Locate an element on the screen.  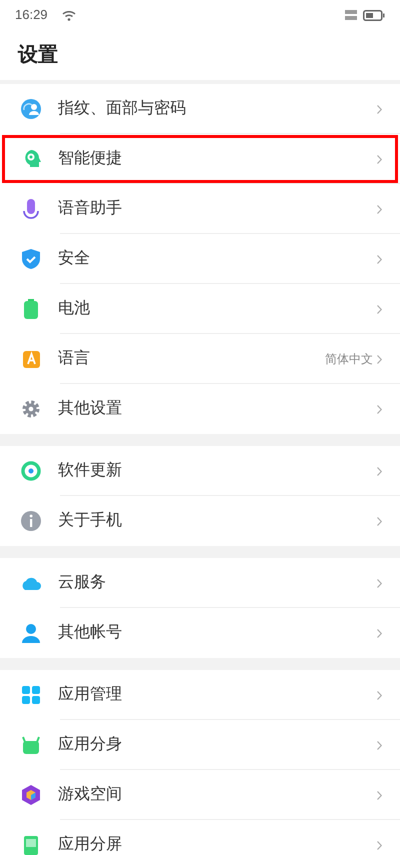
item-label: 软件更新 is located at coordinates (90, 470).